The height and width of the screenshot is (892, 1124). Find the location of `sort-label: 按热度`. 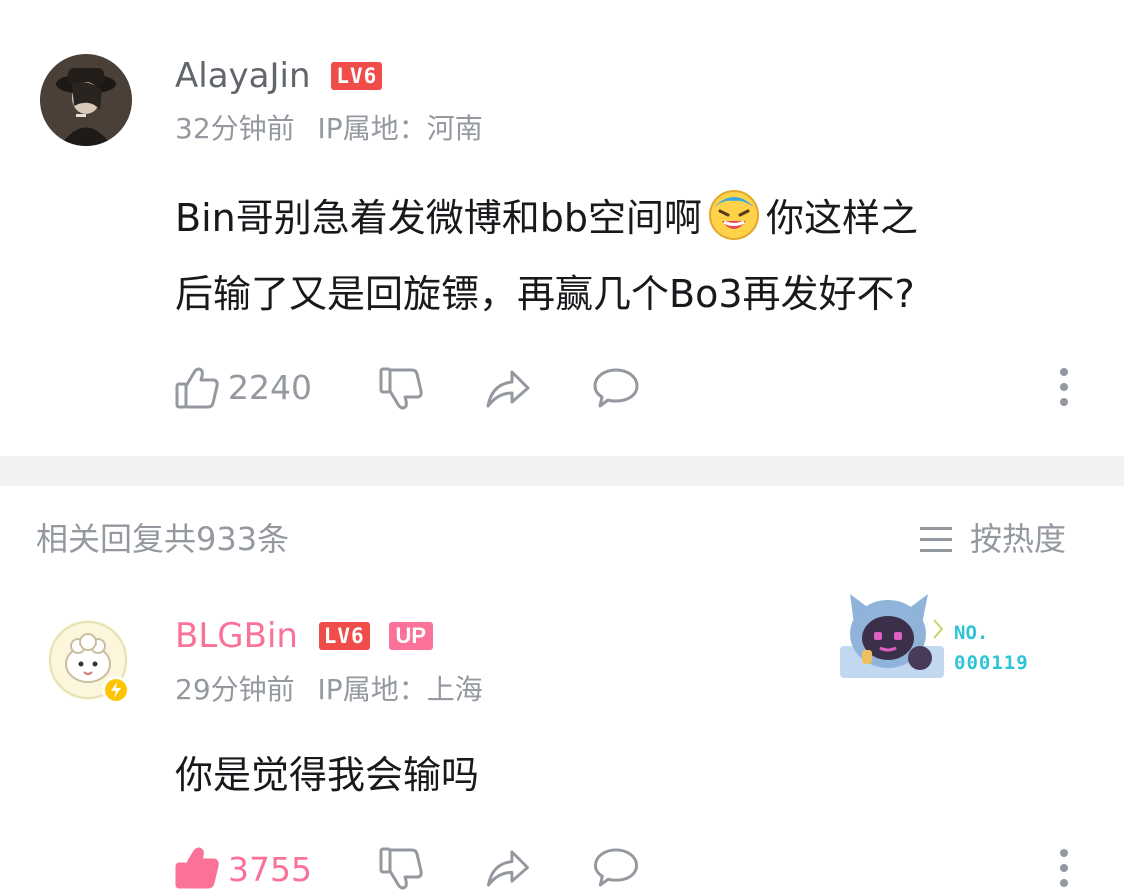

sort-label: 按热度 is located at coordinates (1018, 539).